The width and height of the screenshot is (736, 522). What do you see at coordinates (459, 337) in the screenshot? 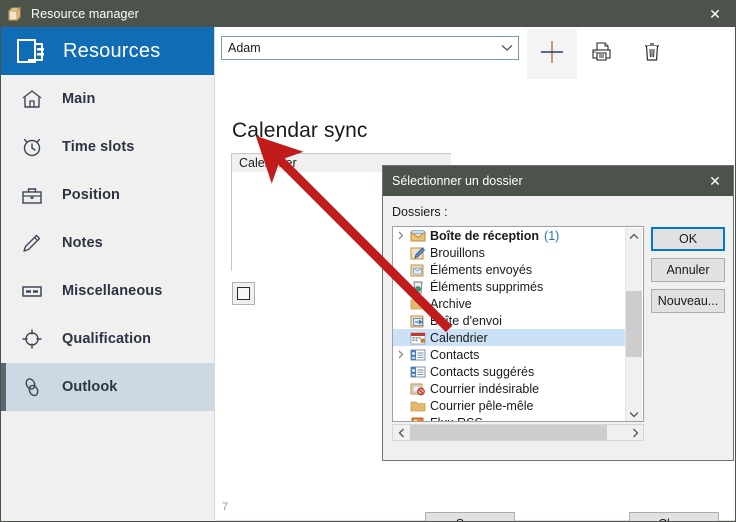
I see `tree-item-label: Calendrier` at bounding box center [459, 337].